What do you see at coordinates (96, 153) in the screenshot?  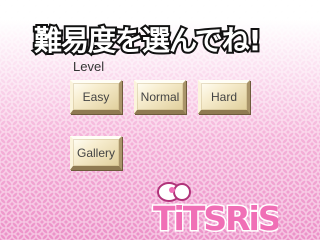 I see `gallery-button: Gallery` at bounding box center [96, 153].